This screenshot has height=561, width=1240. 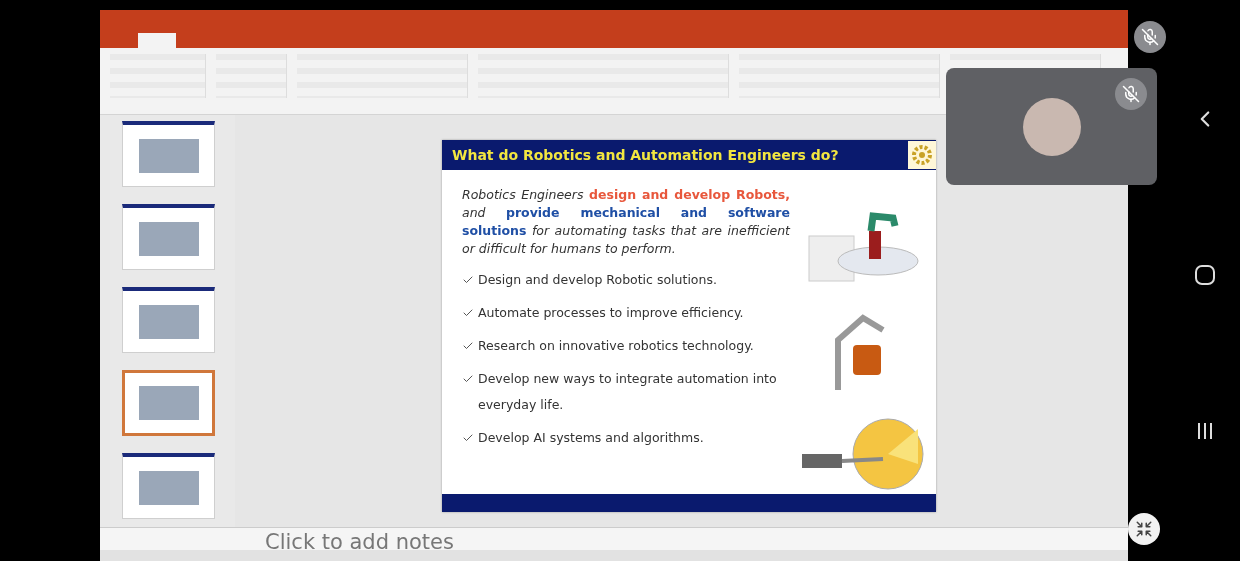 I want to click on intro-paragraph: Robotics Engineers design and develop Robots, and provide mechanical and software solutions for automating tasks that are inefficient or difficult for humans to perform., so click(x=626, y=222).